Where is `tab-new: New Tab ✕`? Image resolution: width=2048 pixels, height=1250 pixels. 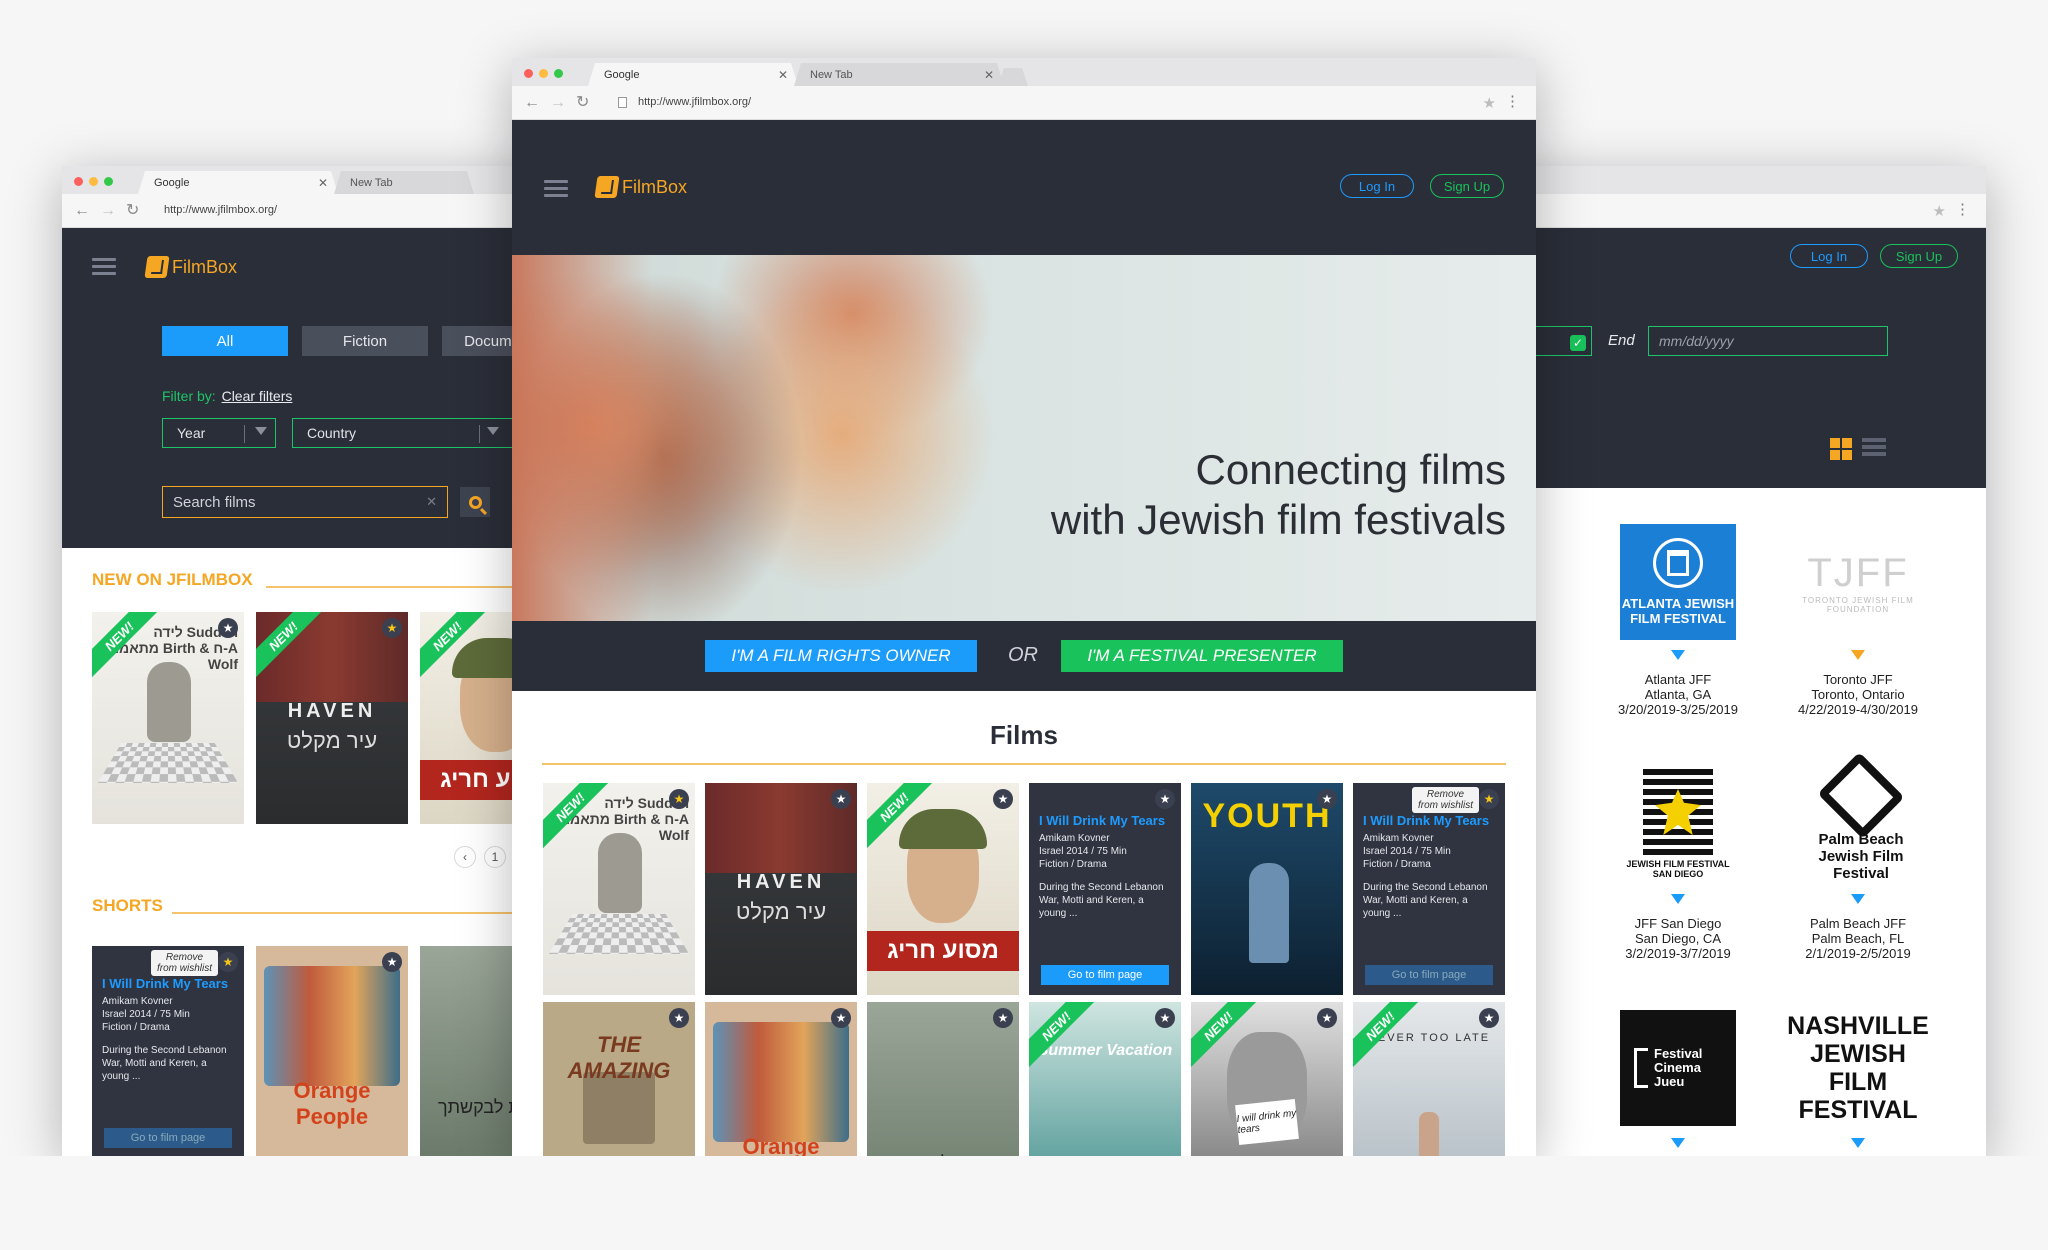
tab-new: New Tab ✕ is located at coordinates (899, 74).